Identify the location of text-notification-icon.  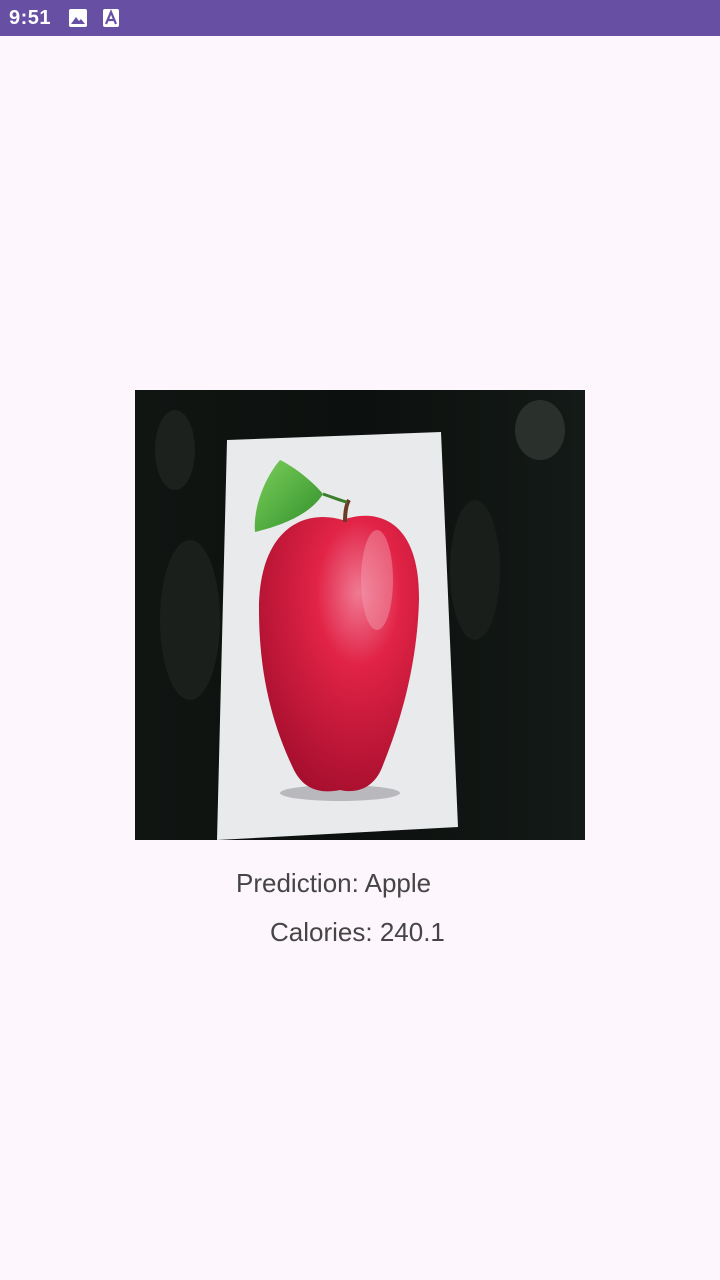
(111, 18).